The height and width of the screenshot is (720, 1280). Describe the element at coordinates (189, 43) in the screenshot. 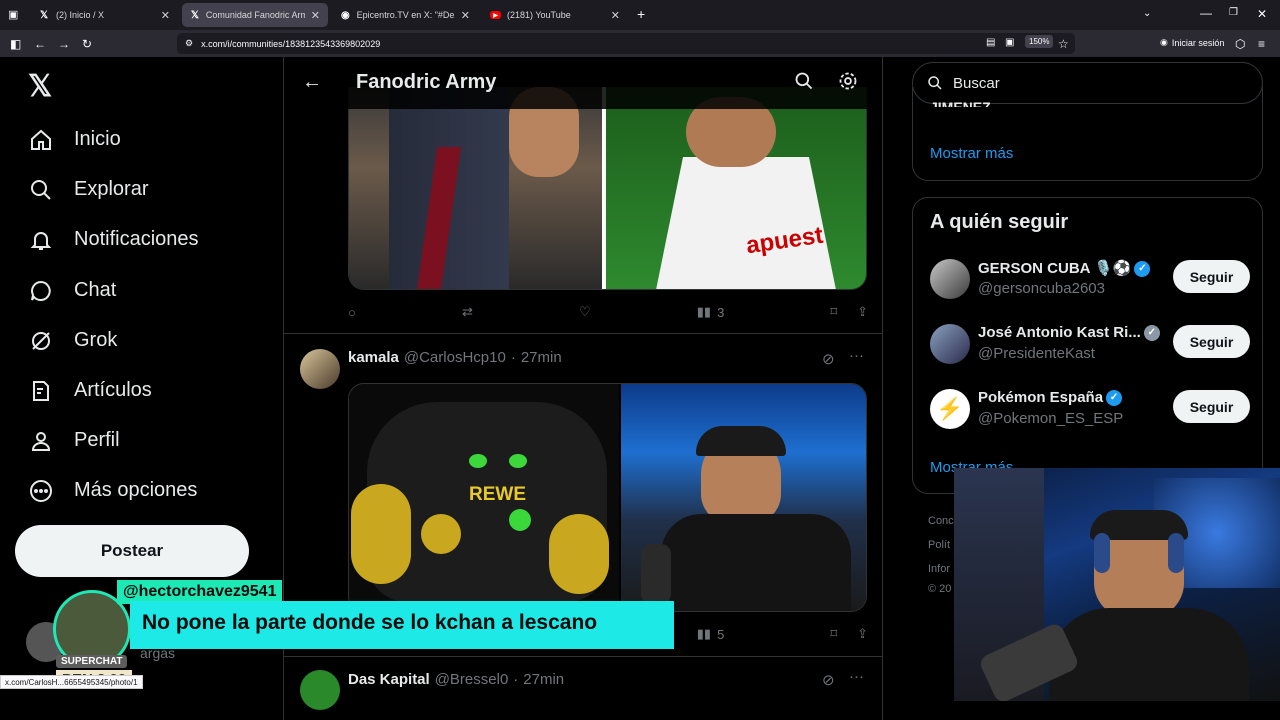

I see `site-info-icon: ⚙` at that location.